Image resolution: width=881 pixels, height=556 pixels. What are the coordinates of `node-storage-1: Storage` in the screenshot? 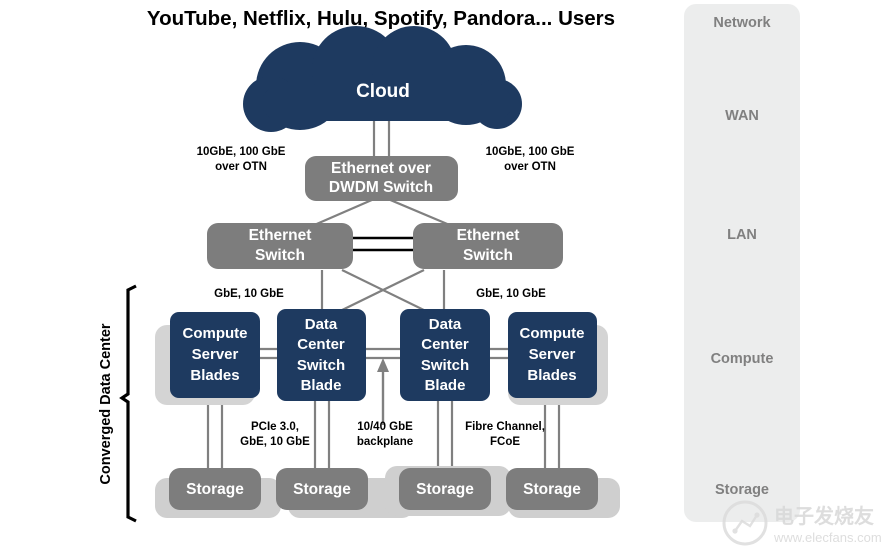 It's located at (215, 489).